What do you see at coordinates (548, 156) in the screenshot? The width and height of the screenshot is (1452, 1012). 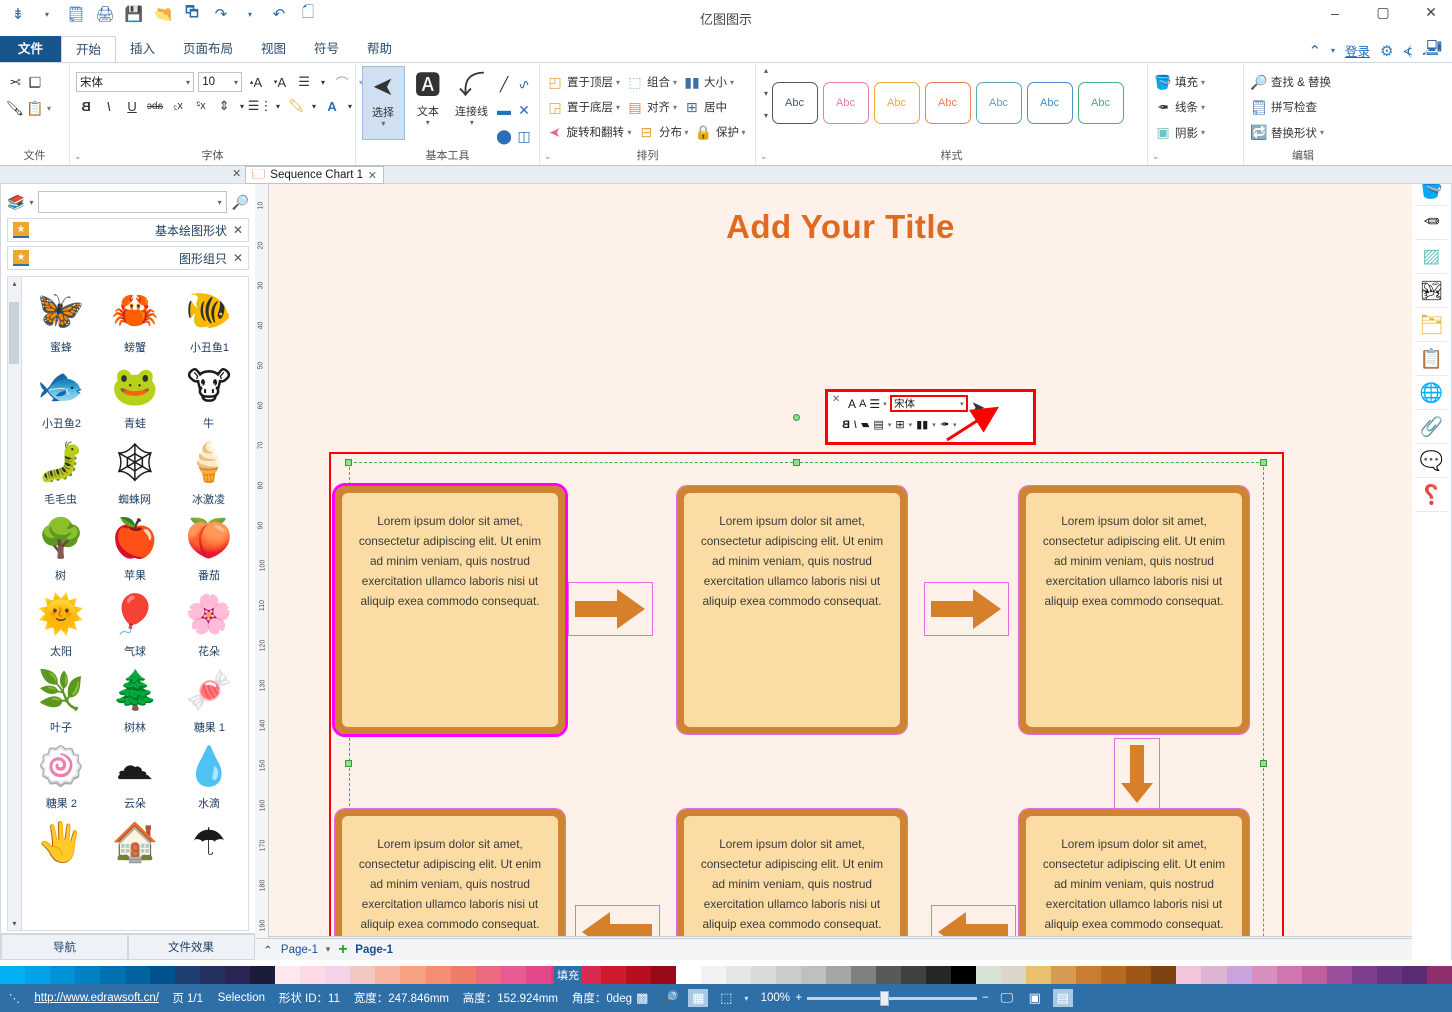 I see `arrange-dialog-launcher: ⌄` at bounding box center [548, 156].